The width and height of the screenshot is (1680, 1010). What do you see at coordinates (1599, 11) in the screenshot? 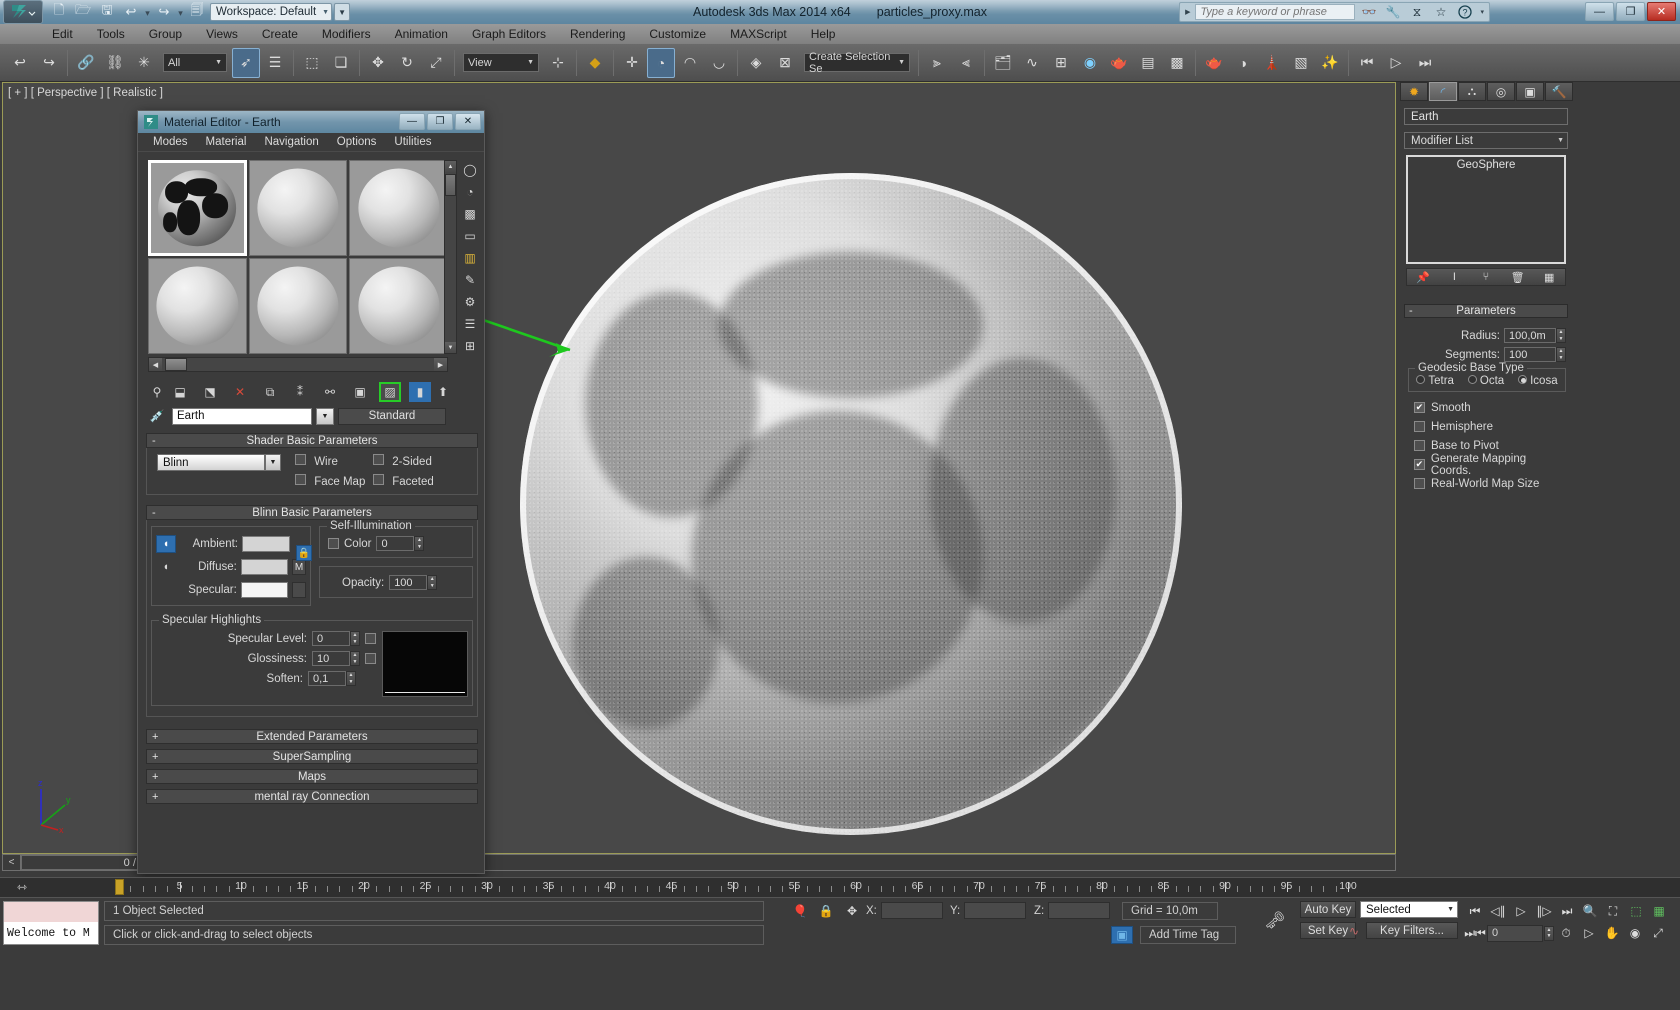
I see `minimize-button: —` at bounding box center [1599, 11].